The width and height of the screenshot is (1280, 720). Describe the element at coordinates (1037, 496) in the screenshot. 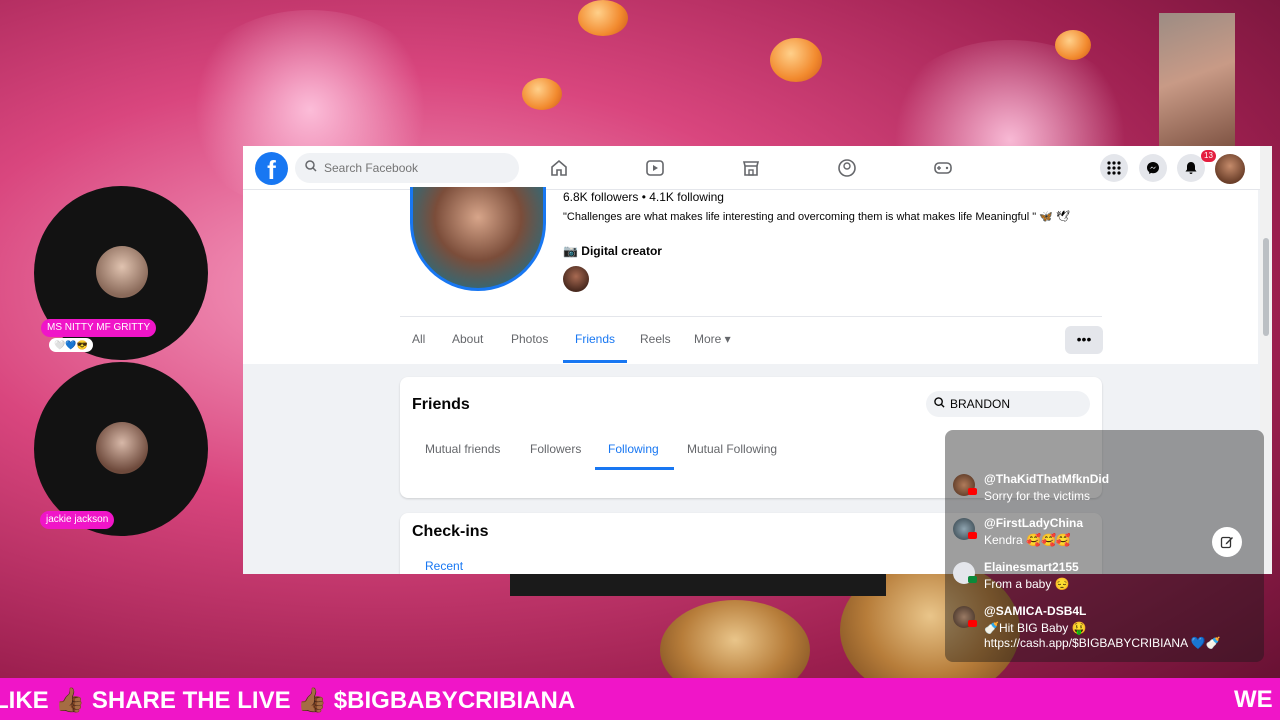

I see `chat-text: Sorry for the victims` at that location.